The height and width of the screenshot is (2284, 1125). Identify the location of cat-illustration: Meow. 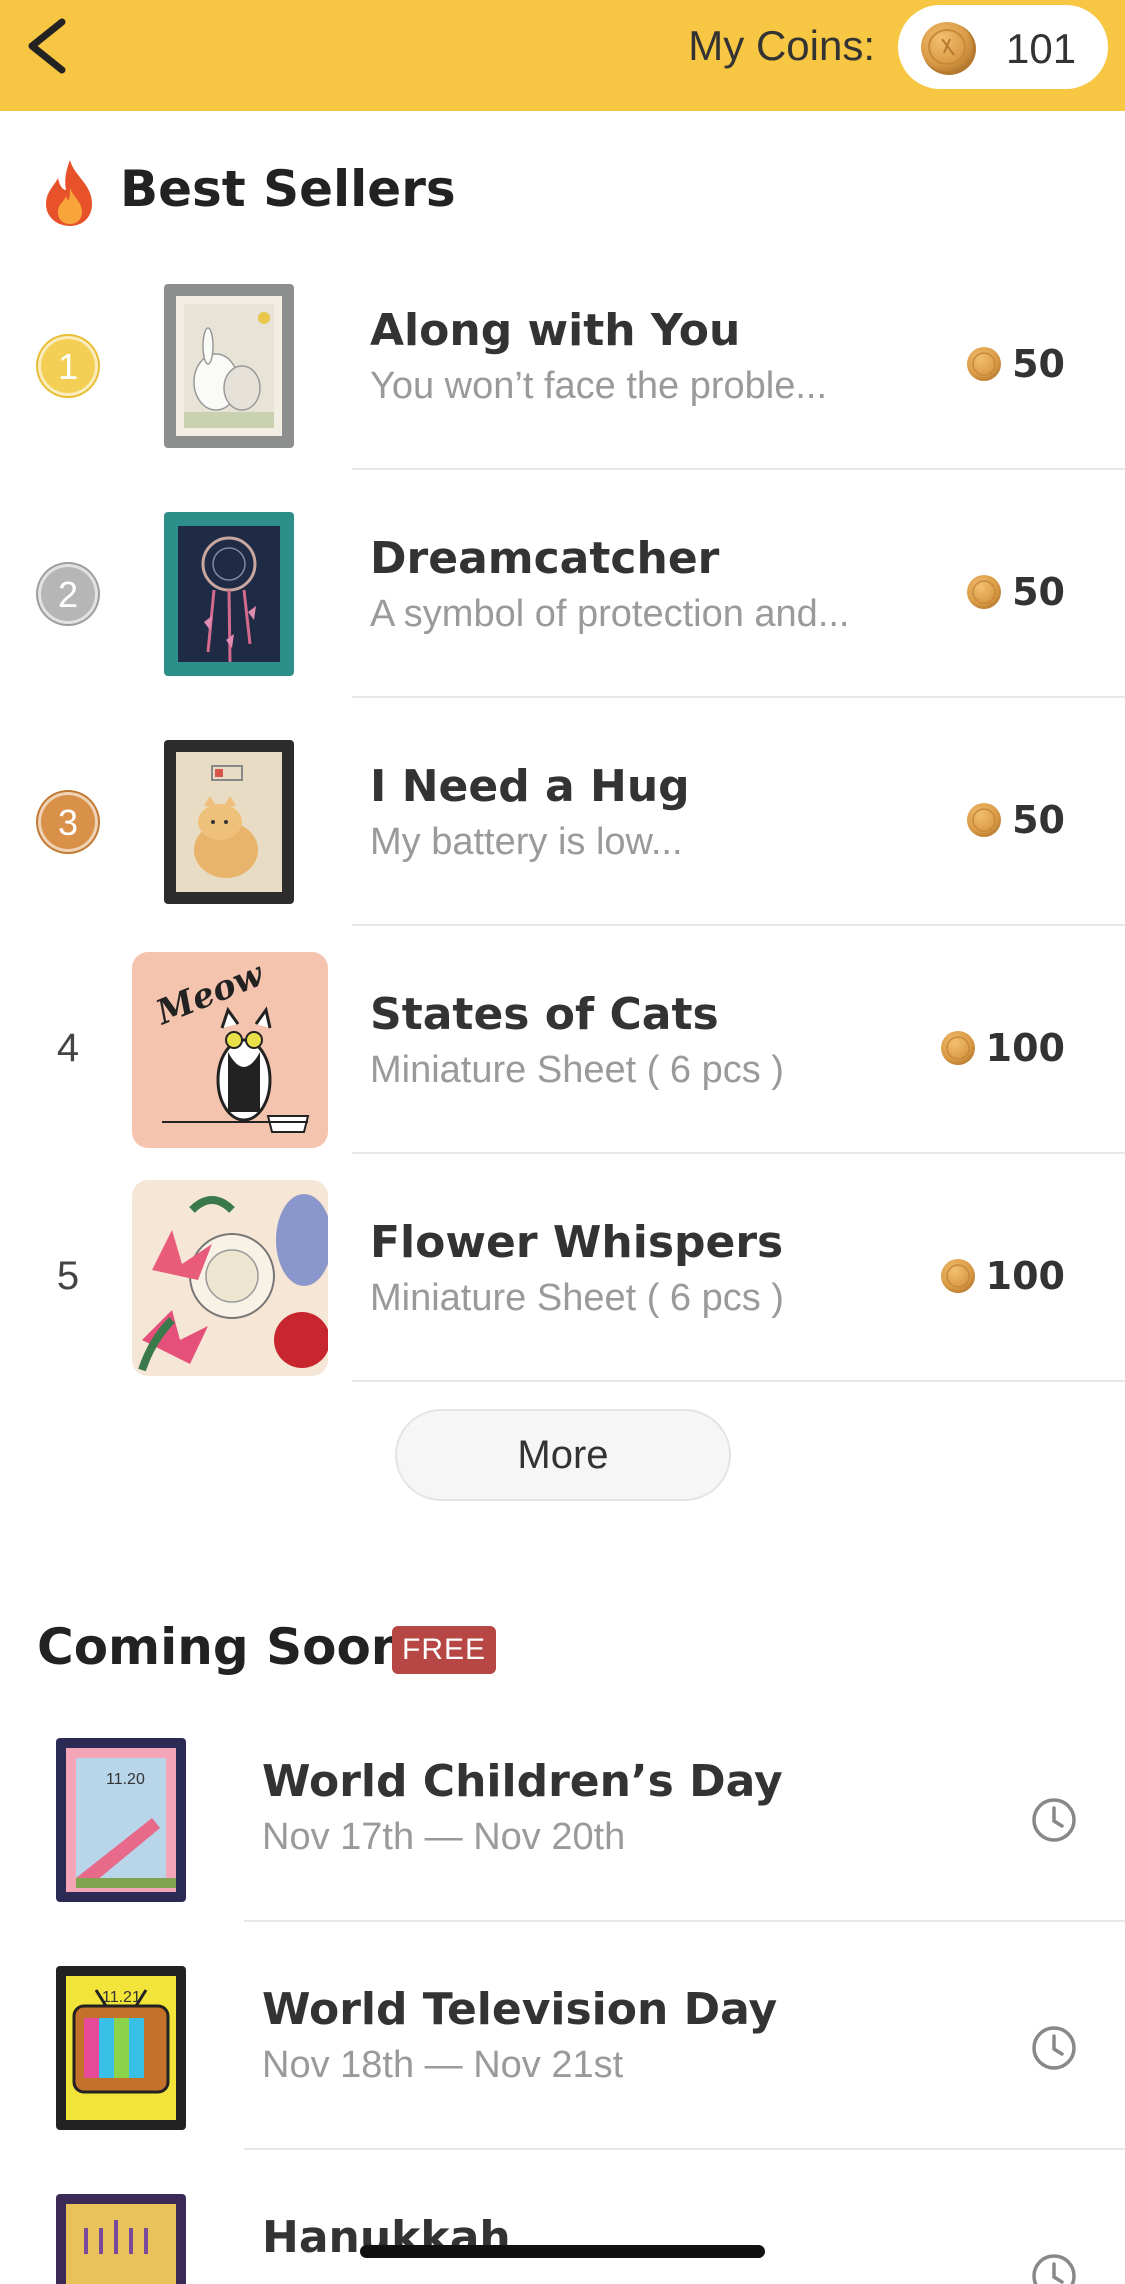
(230, 1043).